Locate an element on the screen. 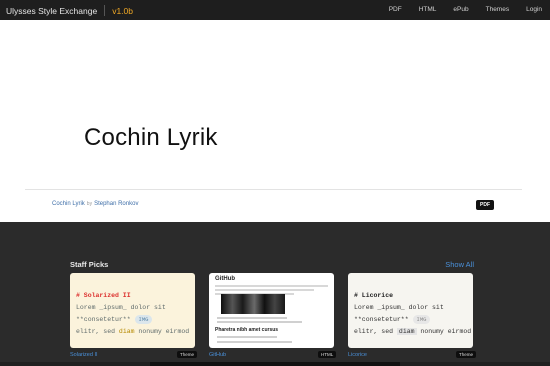  divider is located at coordinates (273, 189).